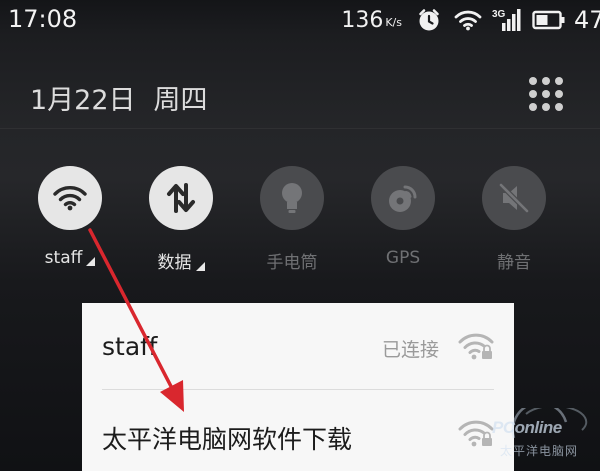  What do you see at coordinates (527, 427) in the screenshot?
I see `watermark-brand: PConline` at bounding box center [527, 427].